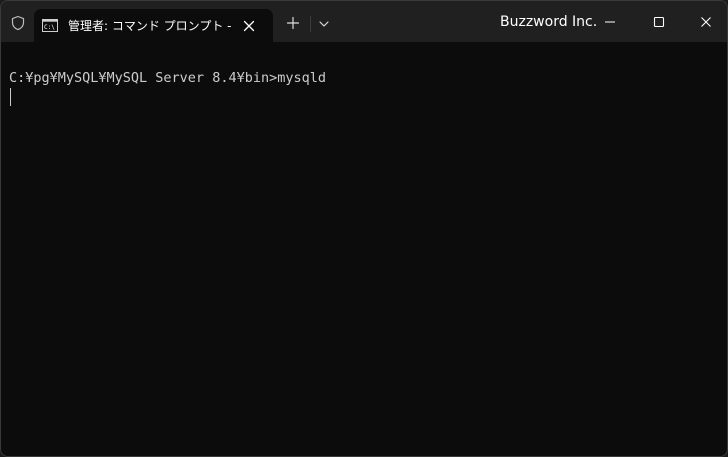 This screenshot has height=457, width=728. Describe the element at coordinates (549, 22) in the screenshot. I see `organization-name: Buzzword Inc.` at that location.